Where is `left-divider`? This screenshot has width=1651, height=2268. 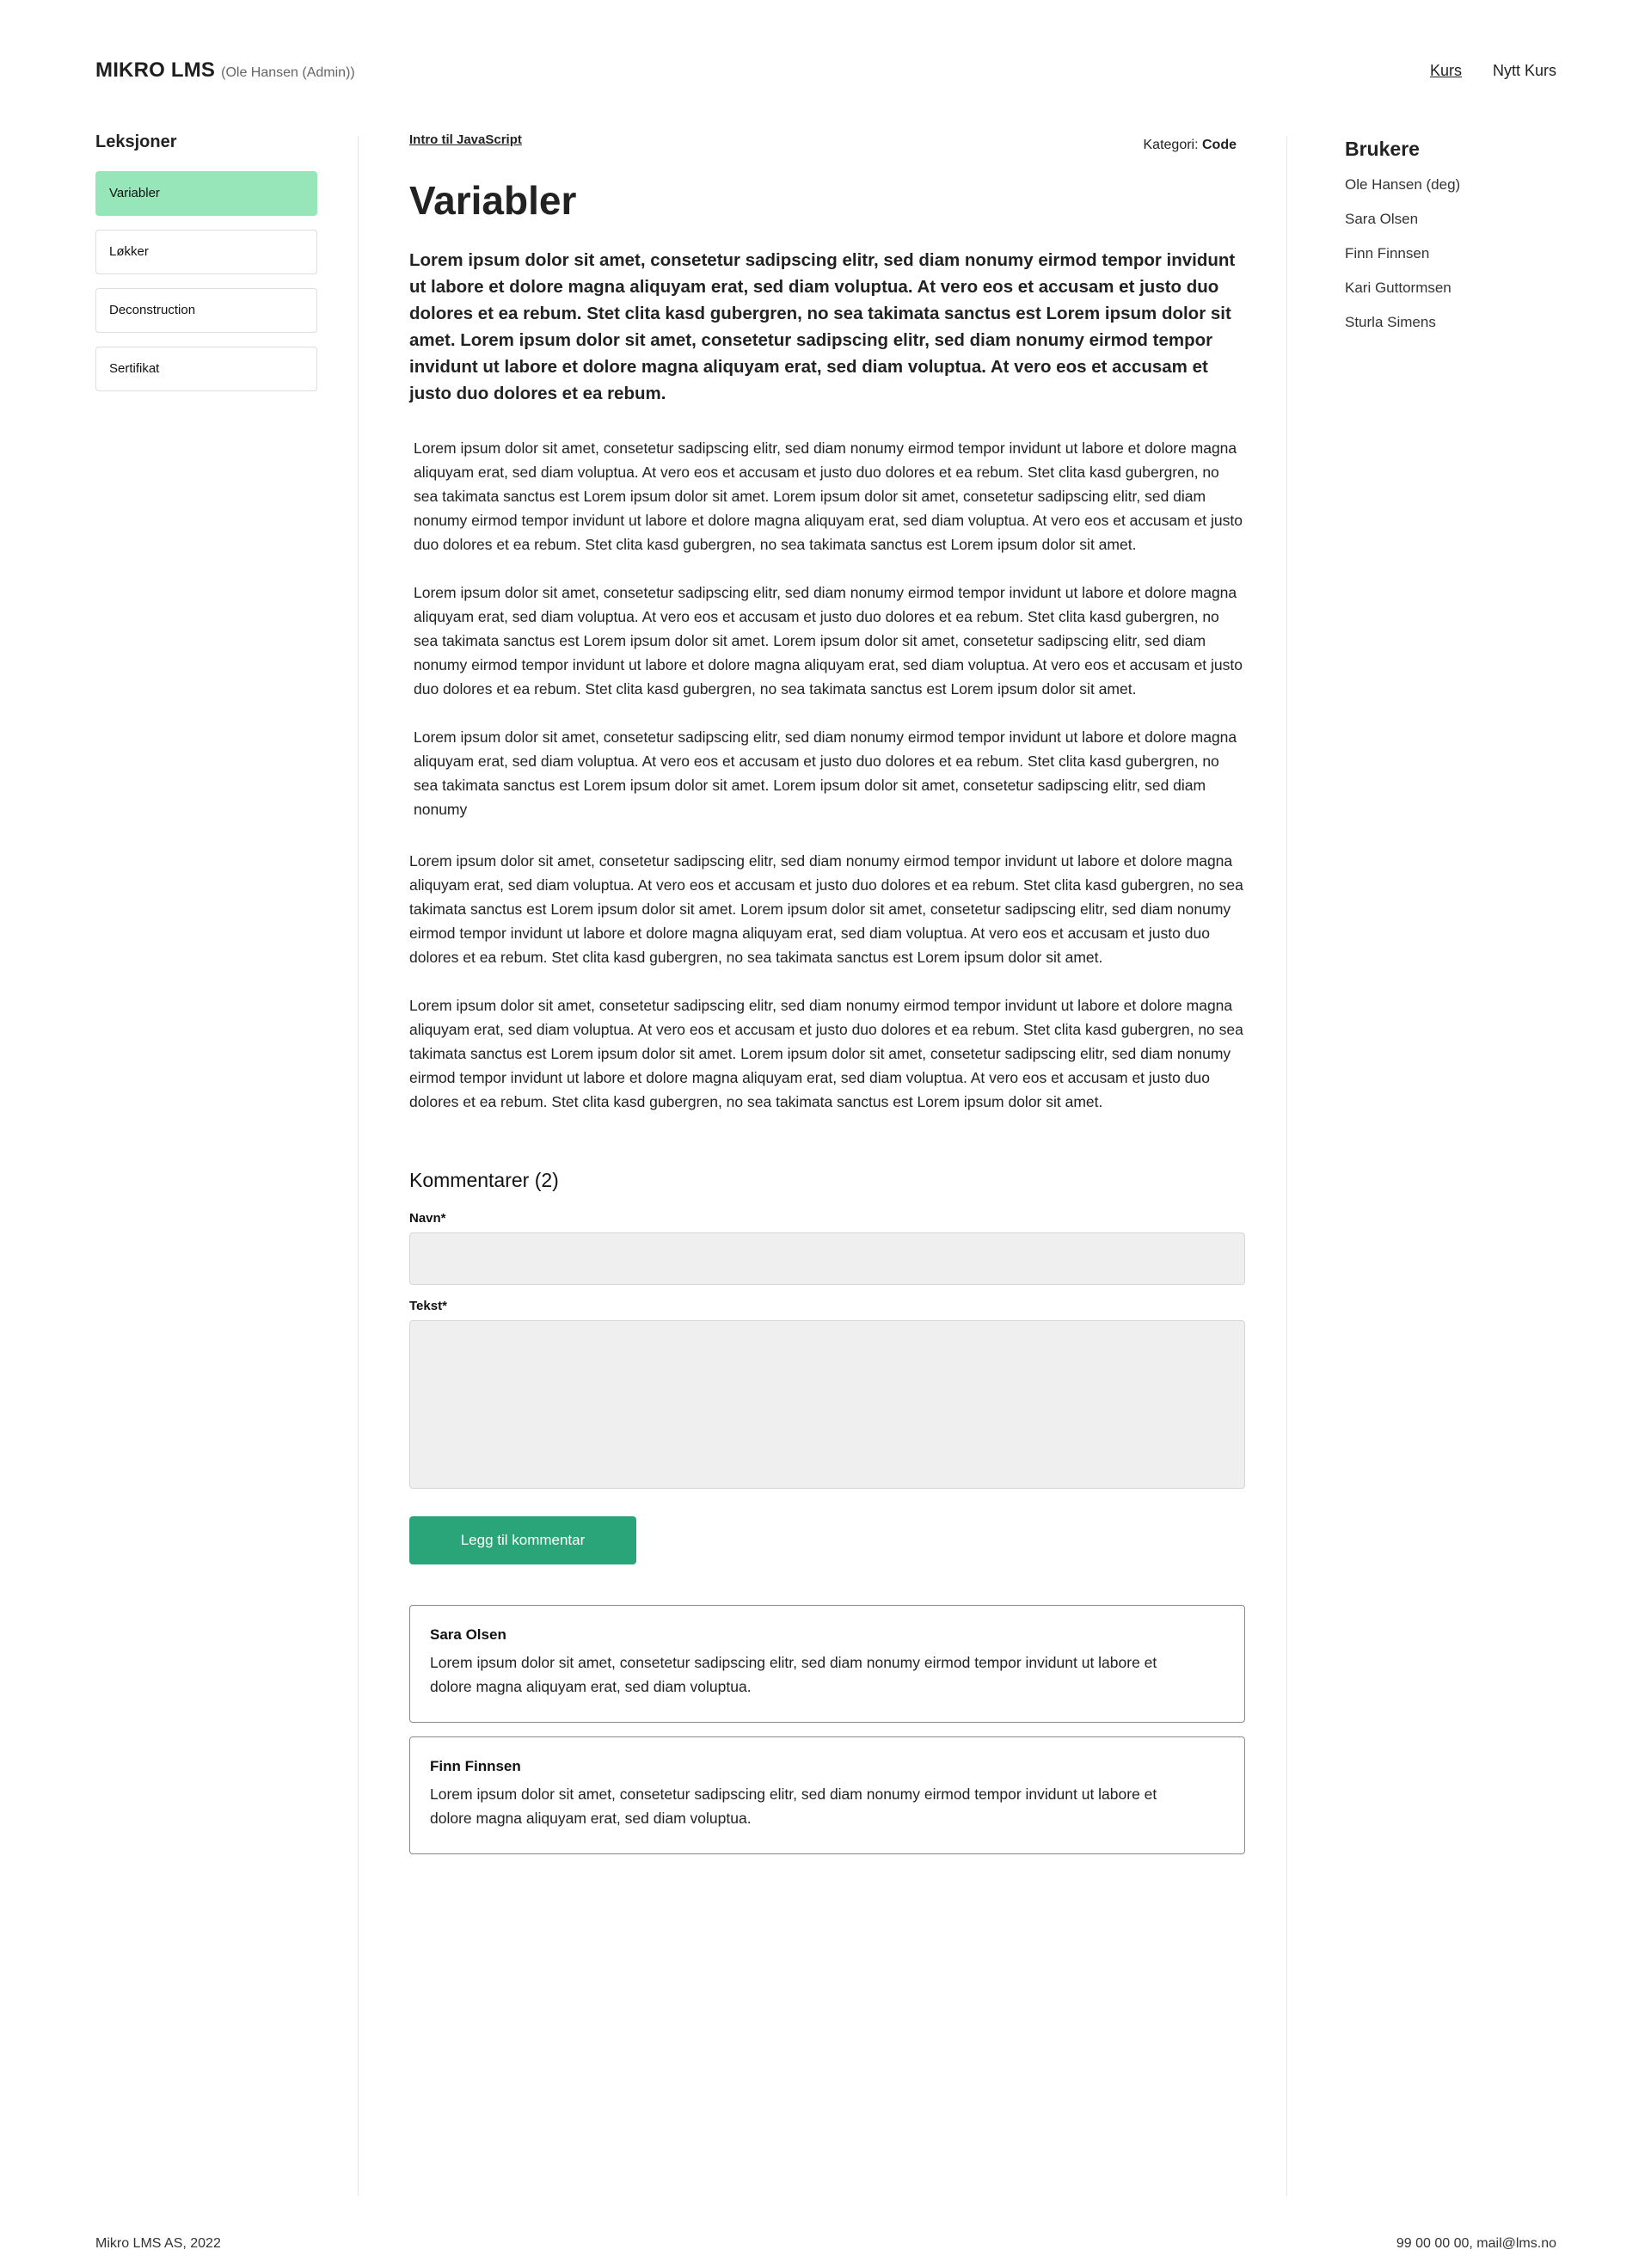
left-divider is located at coordinates (358, 1166).